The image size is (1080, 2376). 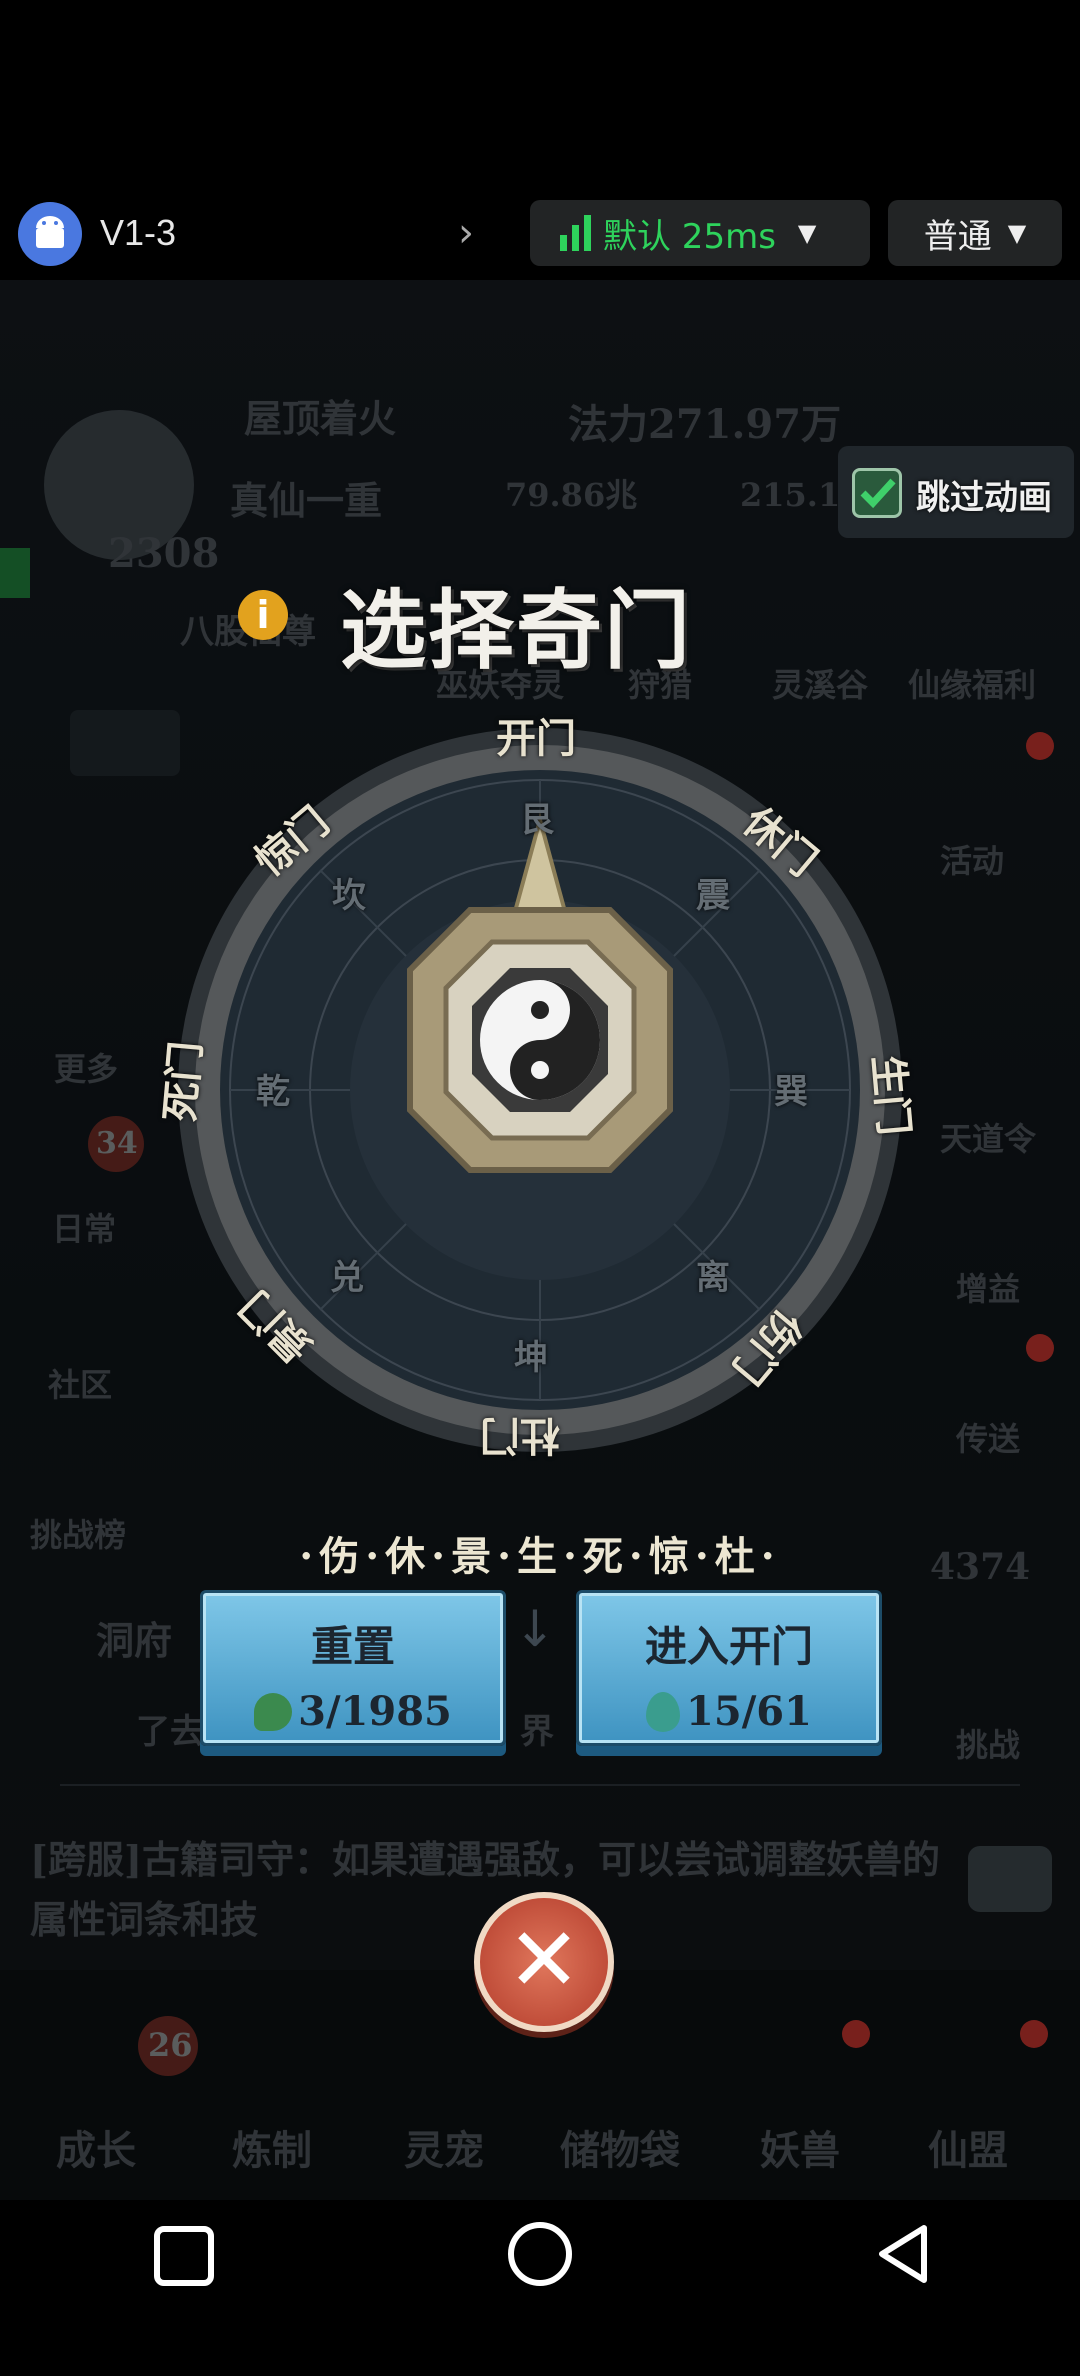 I want to click on reset-count: 3/1985, so click(x=375, y=1711).